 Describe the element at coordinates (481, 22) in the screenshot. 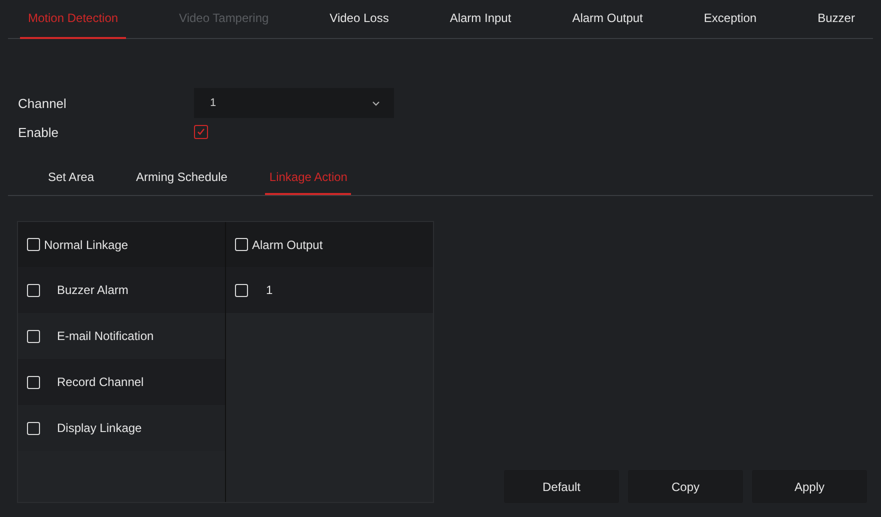

I see `tab: Alarm Input` at that location.